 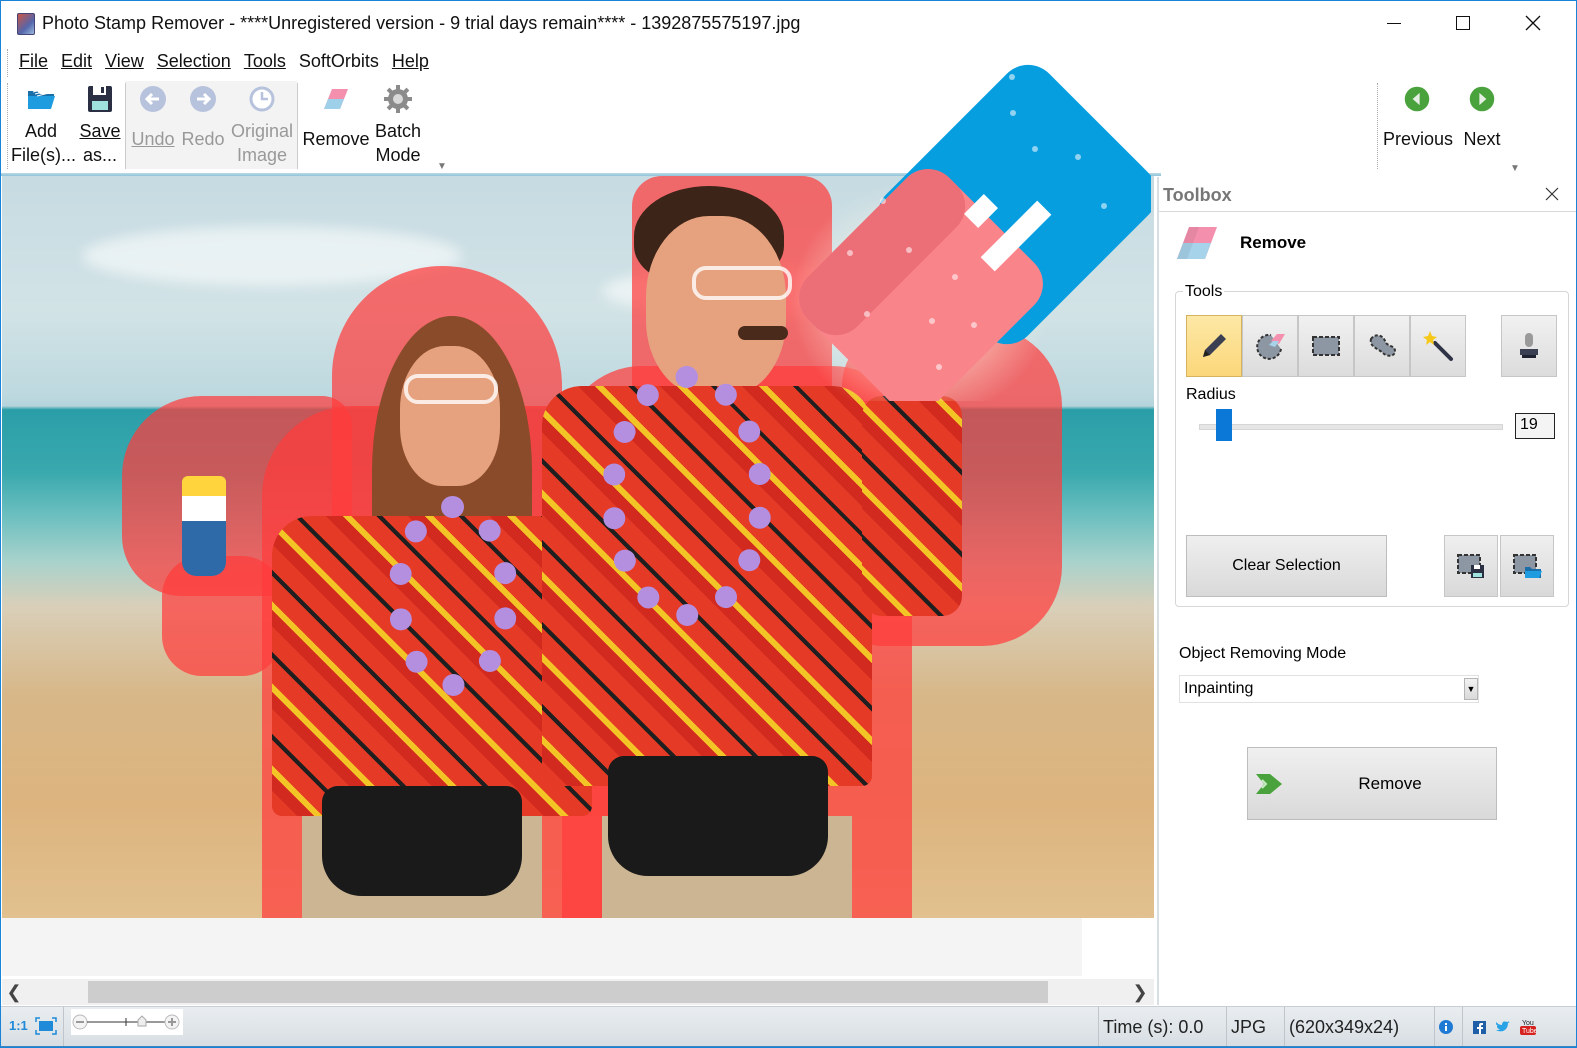 What do you see at coordinates (142, 1021) in the screenshot?
I see `zoom-slider-thumb` at bounding box center [142, 1021].